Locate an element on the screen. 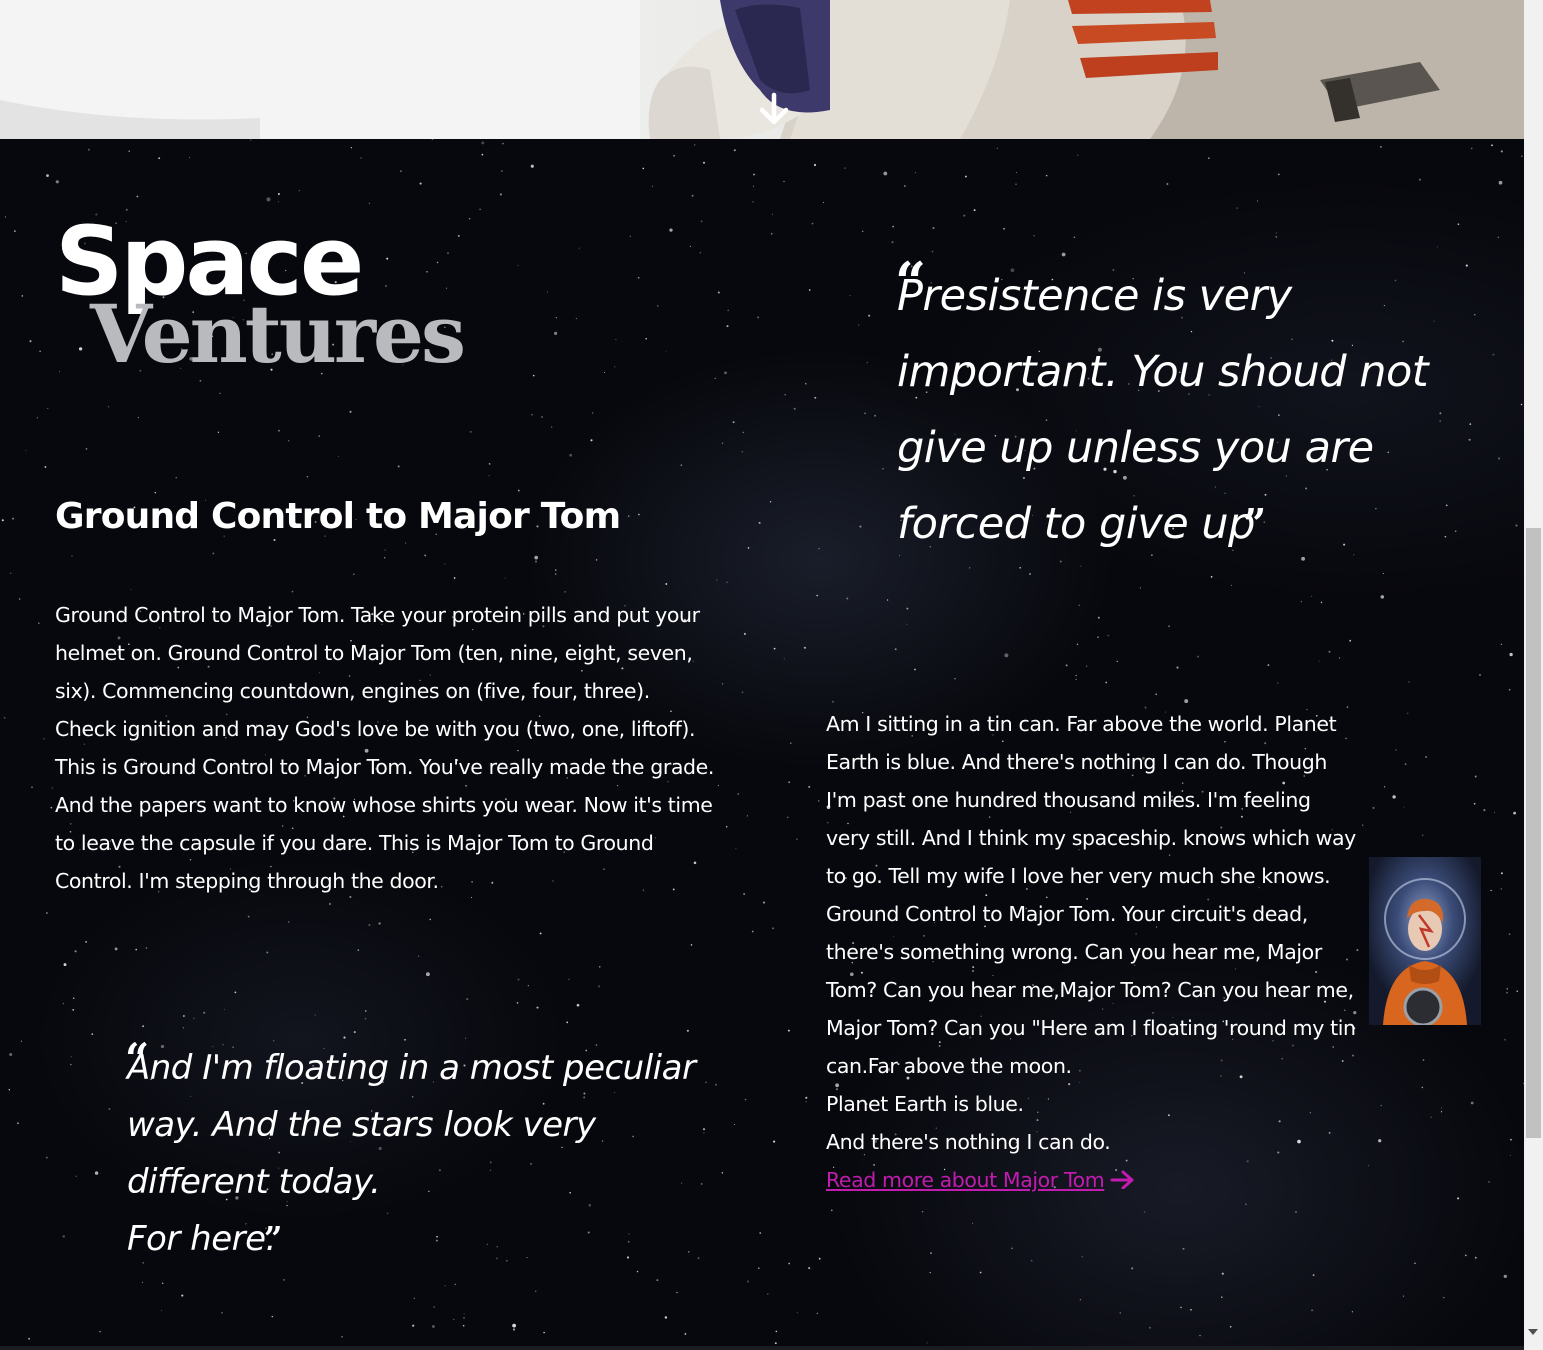 This screenshot has height=1350, width=1543. scroll-down-button is located at coordinates (775, 110).